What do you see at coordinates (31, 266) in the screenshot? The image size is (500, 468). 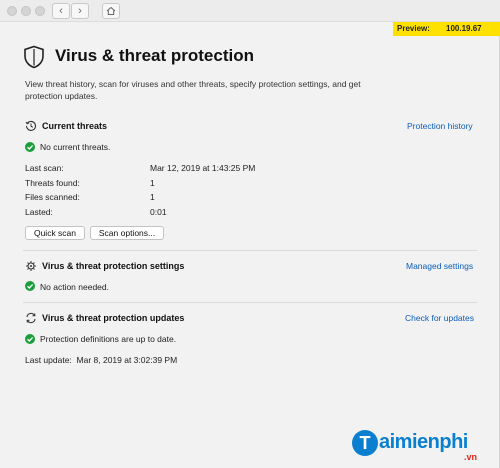 I see `gear-shield-icon` at bounding box center [31, 266].